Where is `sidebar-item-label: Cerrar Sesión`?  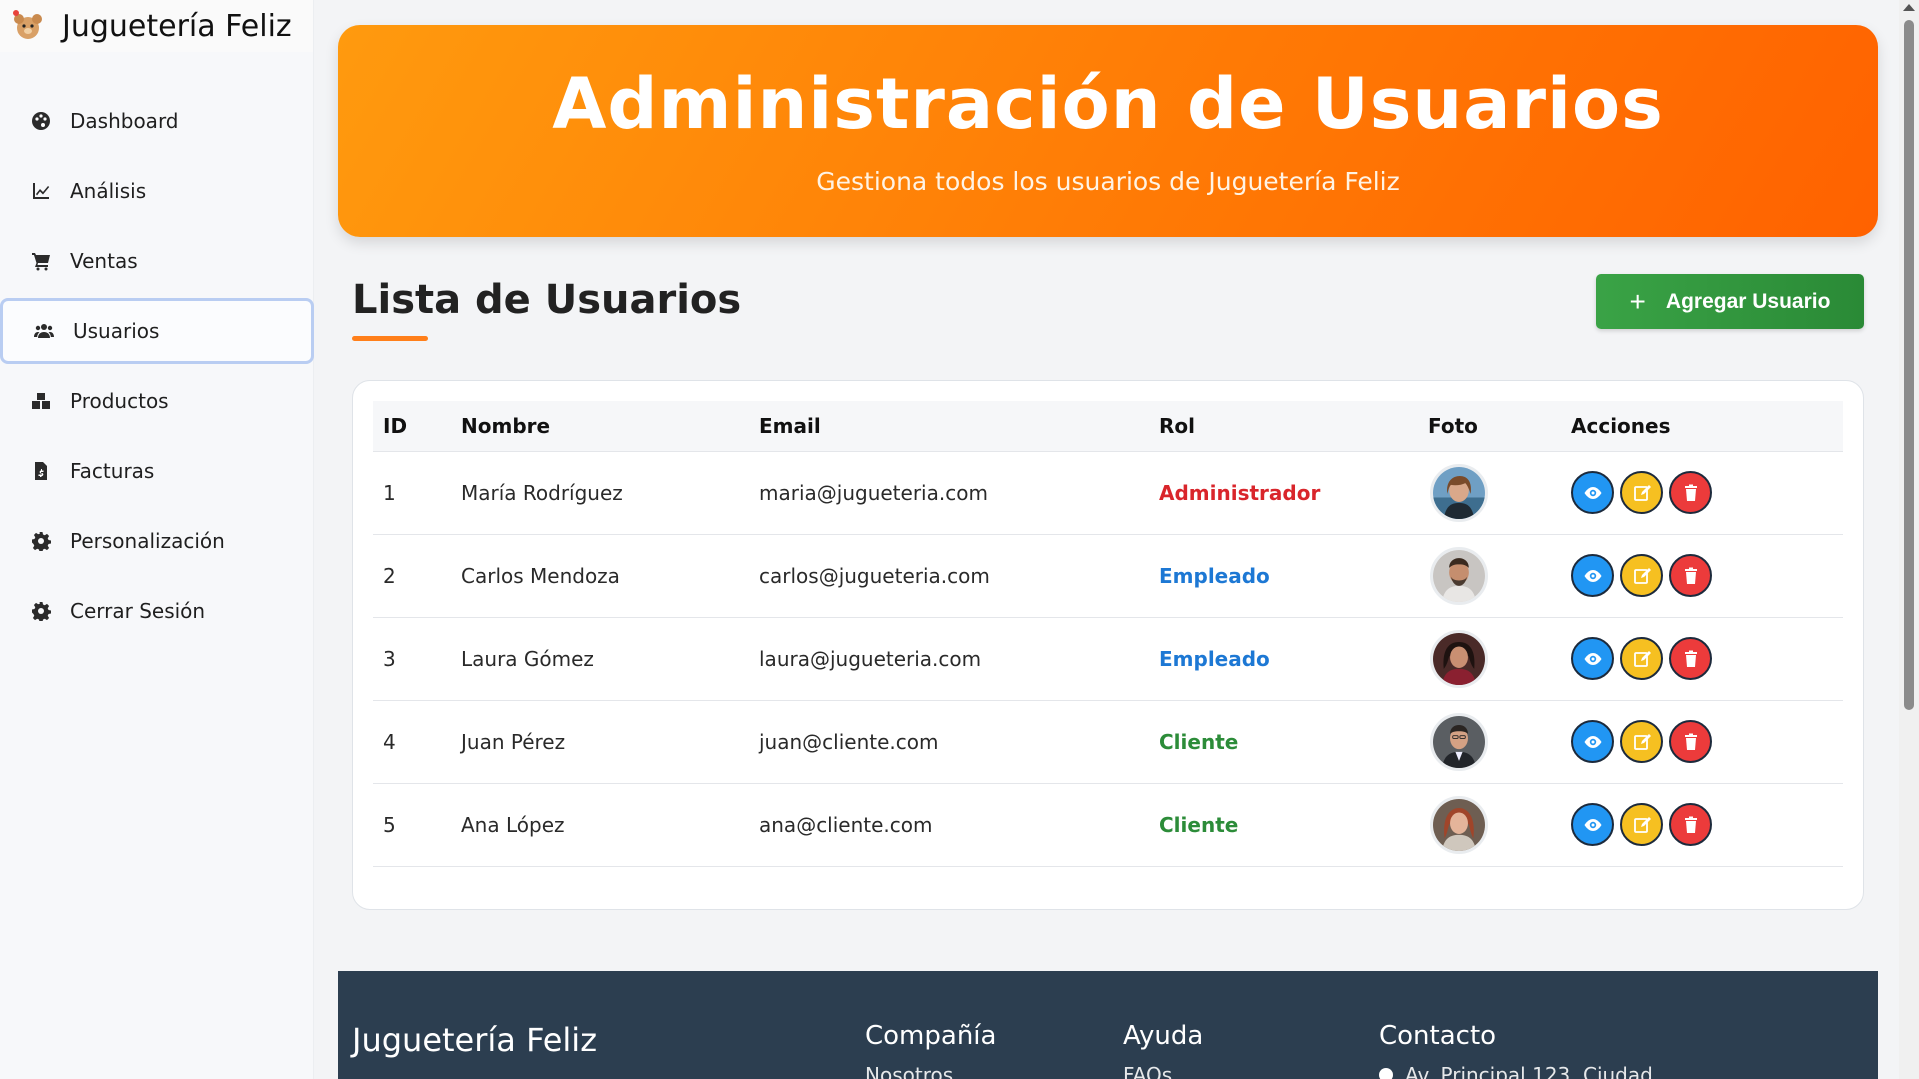
sidebar-item-label: Cerrar Sesión is located at coordinates (138, 611).